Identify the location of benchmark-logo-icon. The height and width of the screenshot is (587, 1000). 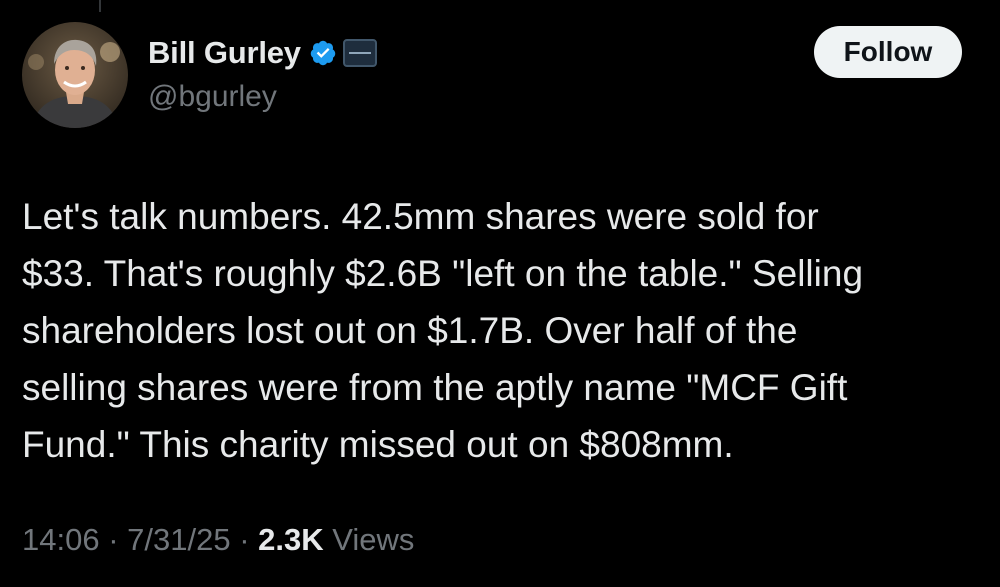
(359, 53).